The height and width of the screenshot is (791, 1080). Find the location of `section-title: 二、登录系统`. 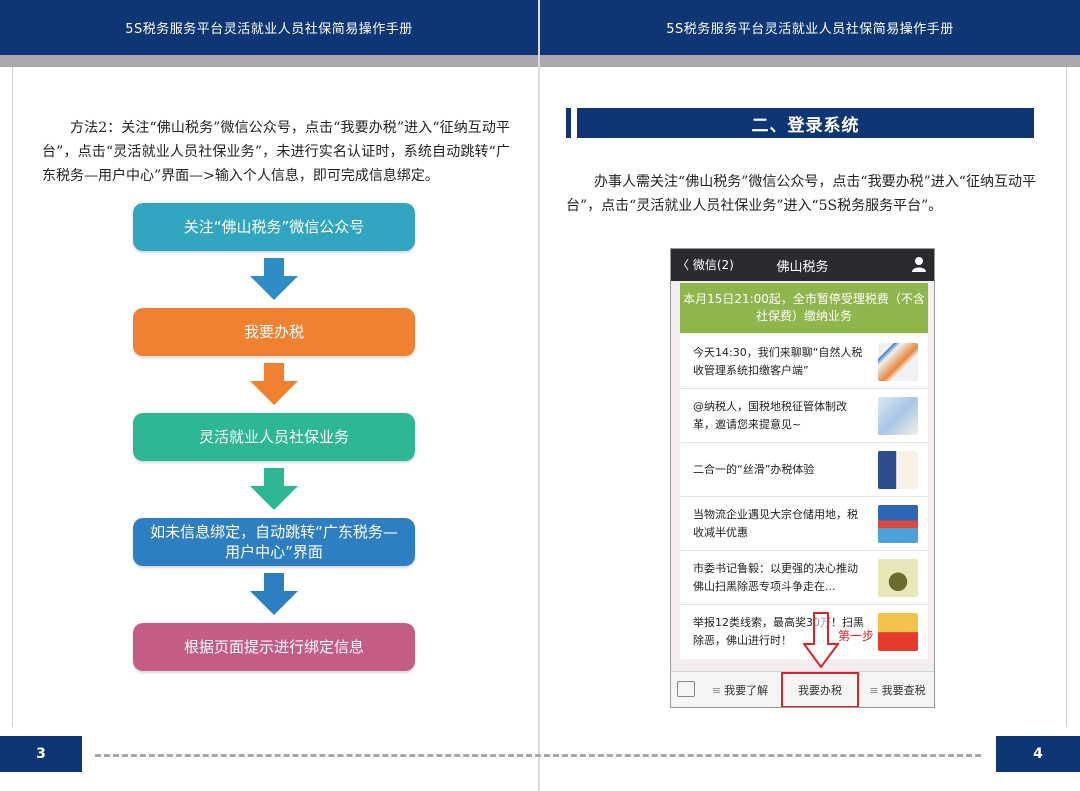

section-title: 二、登录系统 is located at coordinates (805, 123).